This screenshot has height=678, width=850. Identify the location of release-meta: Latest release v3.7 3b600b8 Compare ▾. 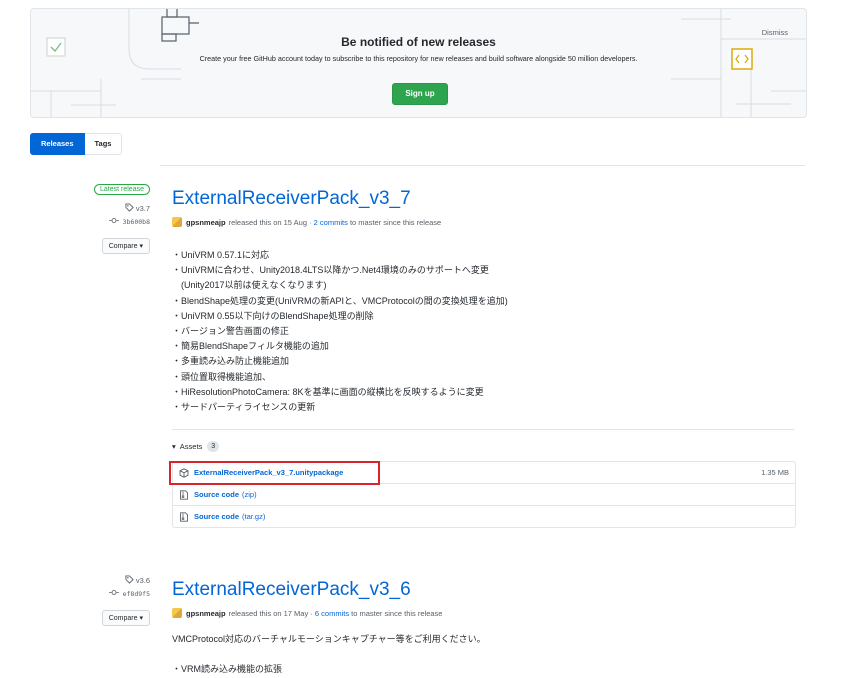
(122, 219).